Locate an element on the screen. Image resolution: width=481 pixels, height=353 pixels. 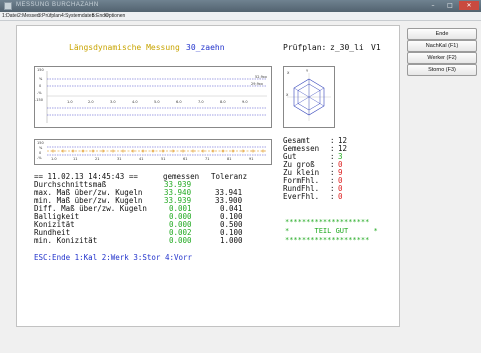
x-tick-label: 21 is located at coordinates (97, 159).